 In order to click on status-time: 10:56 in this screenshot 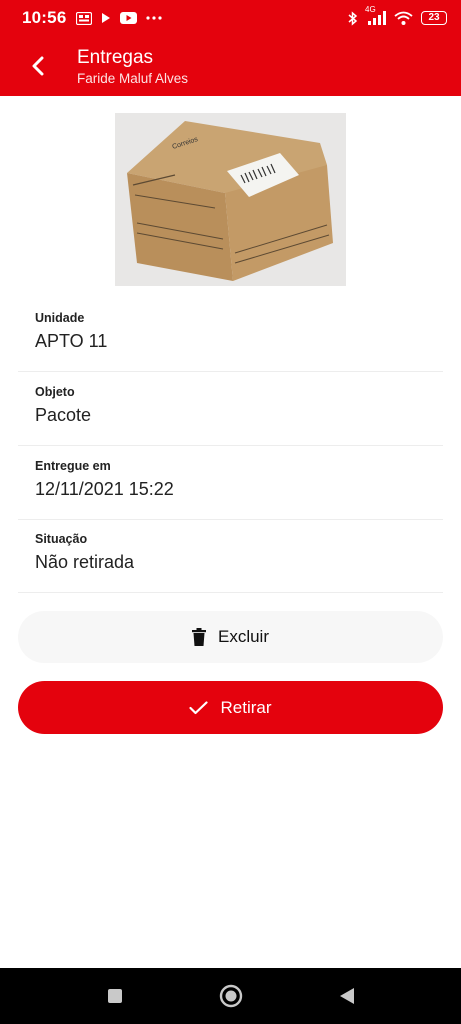, I will do `click(44, 17)`.